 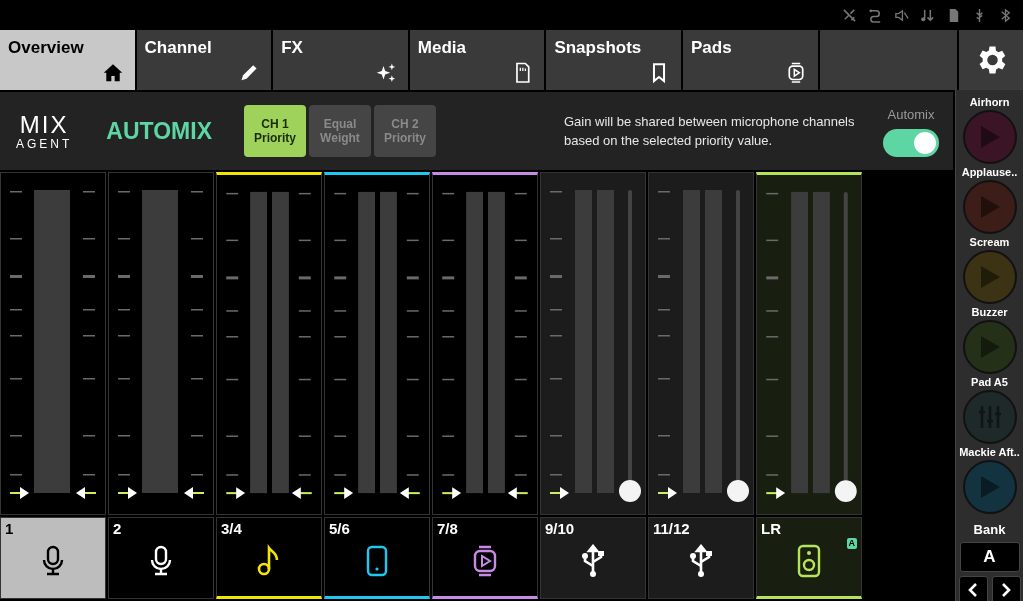 What do you see at coordinates (560, 529) in the screenshot?
I see `channel-label: 9/10` at bounding box center [560, 529].